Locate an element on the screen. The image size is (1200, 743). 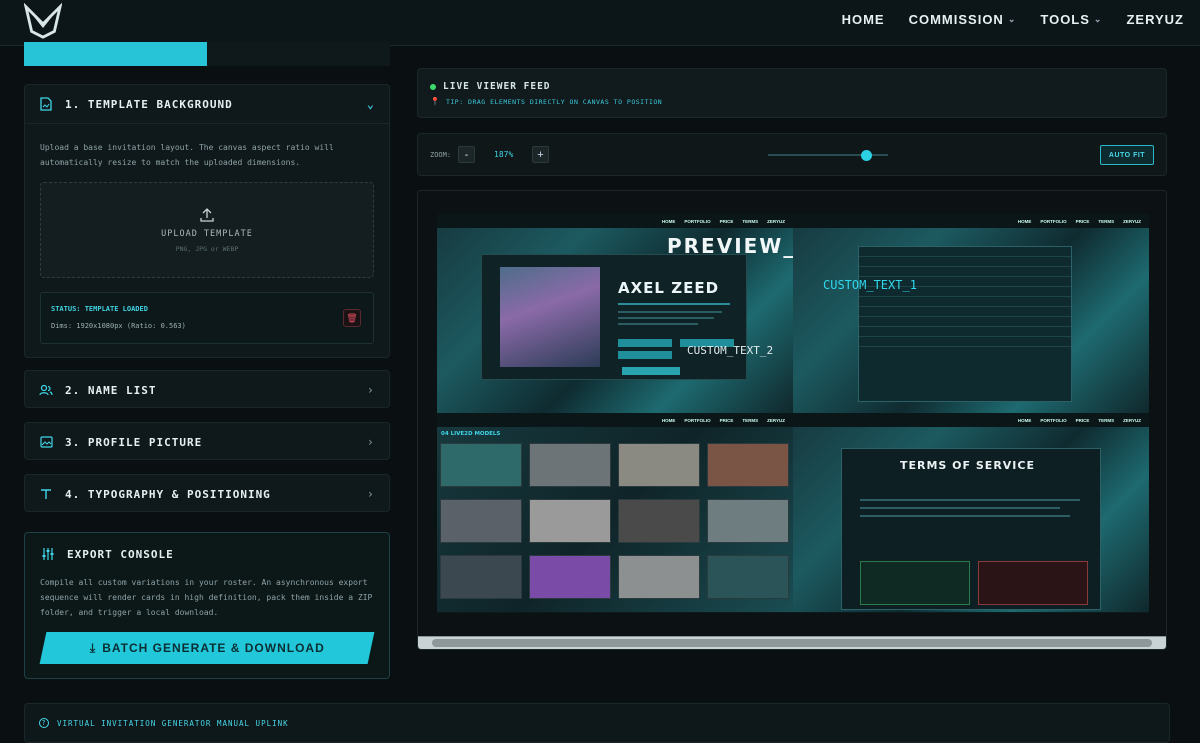
upload-hint: PNG, JPG or WEBP is located at coordinates (207, 249).